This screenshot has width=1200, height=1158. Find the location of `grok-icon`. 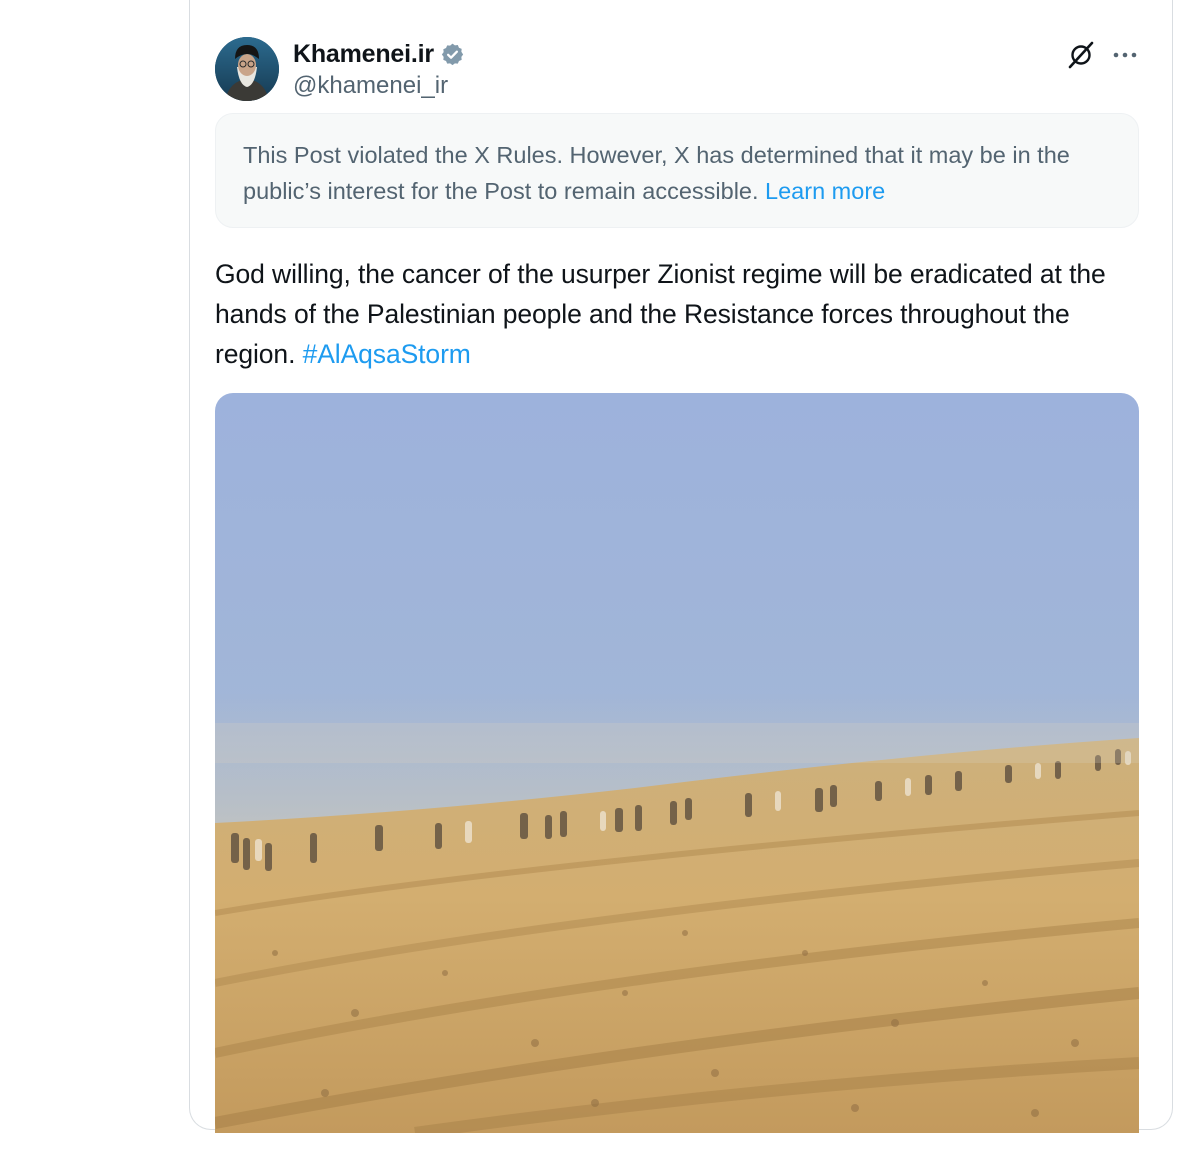

grok-icon is located at coordinates (1081, 55).